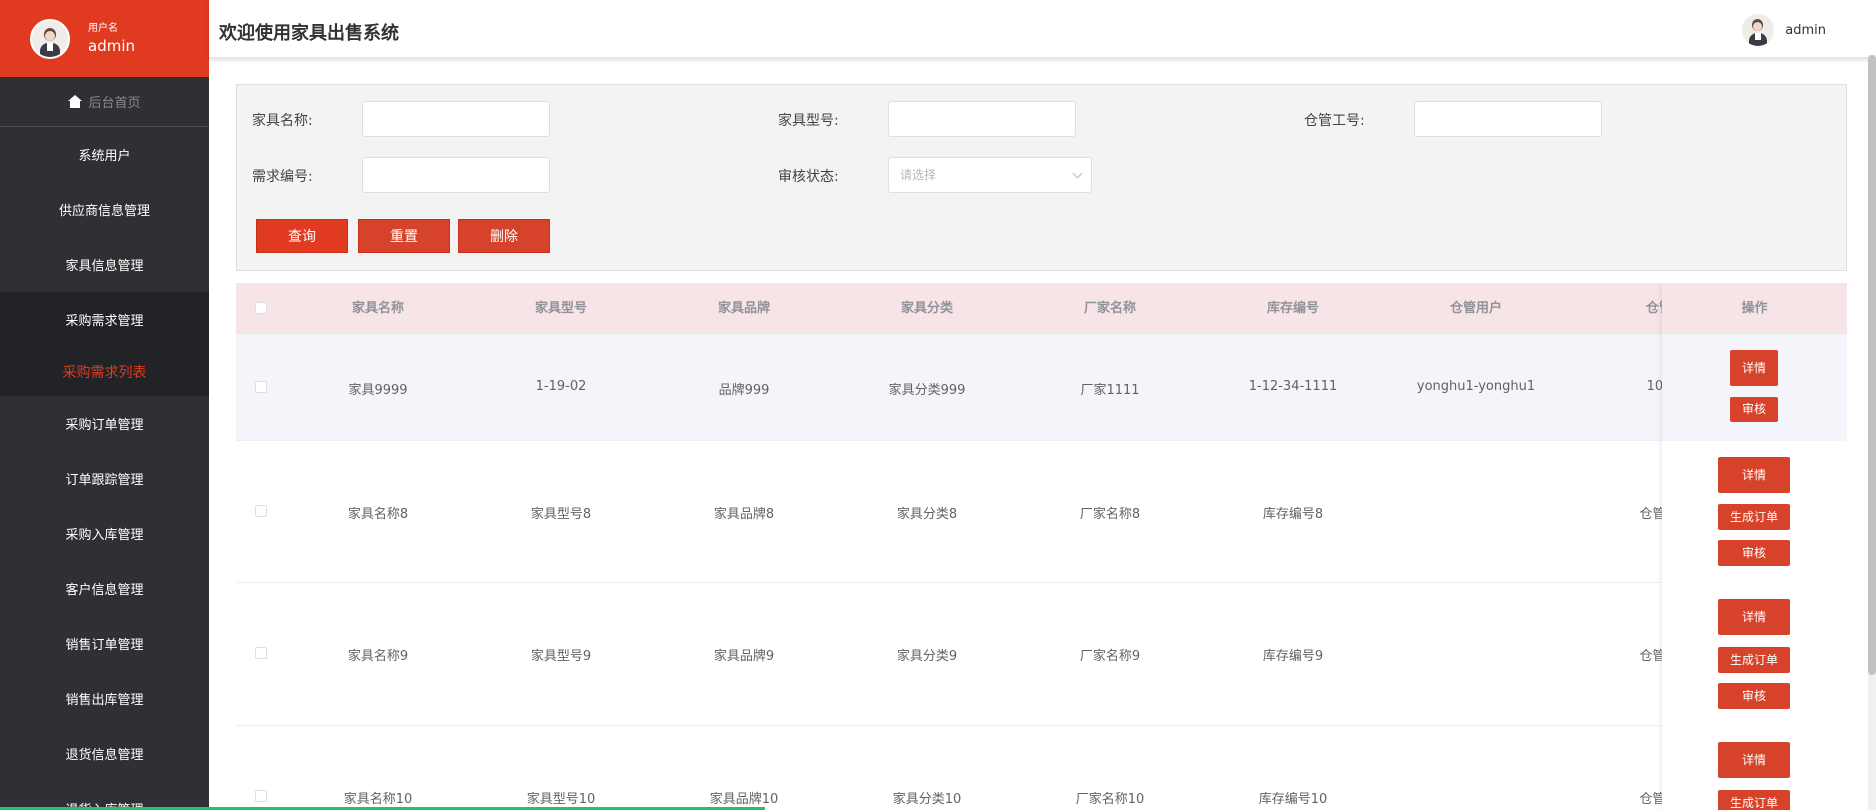 The width and height of the screenshot is (1876, 810). What do you see at coordinates (104, 209) in the screenshot?
I see `sidebar-item-supplier: 供应商信息管理` at bounding box center [104, 209].